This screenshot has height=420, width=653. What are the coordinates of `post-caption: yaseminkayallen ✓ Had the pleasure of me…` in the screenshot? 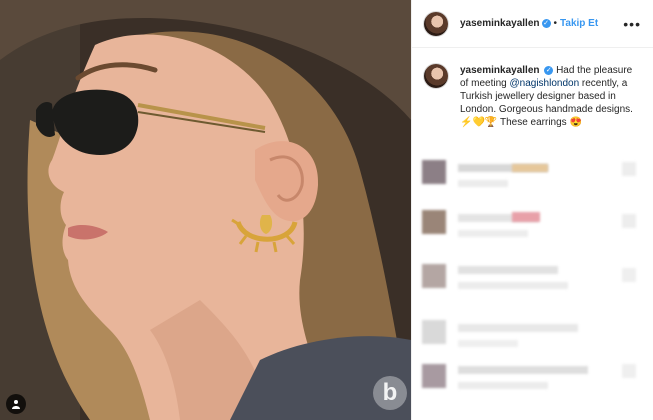 It's located at (532, 88).